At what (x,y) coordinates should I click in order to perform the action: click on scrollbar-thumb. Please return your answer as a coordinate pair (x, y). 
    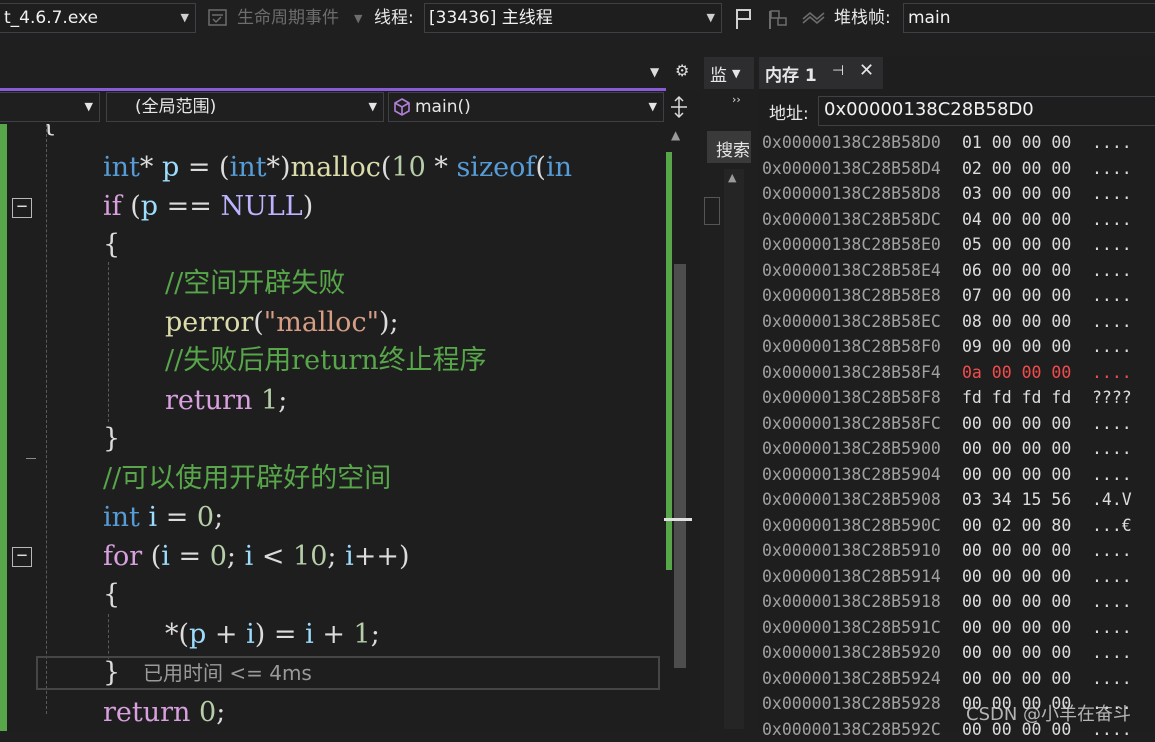
    Looking at the image, I should click on (680, 466).